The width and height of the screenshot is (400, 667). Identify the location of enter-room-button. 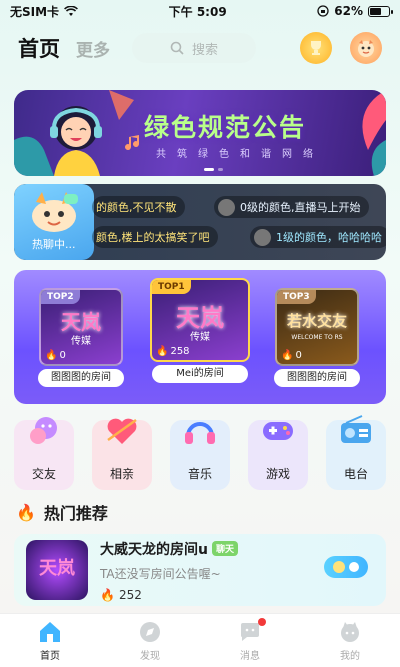
(346, 567).